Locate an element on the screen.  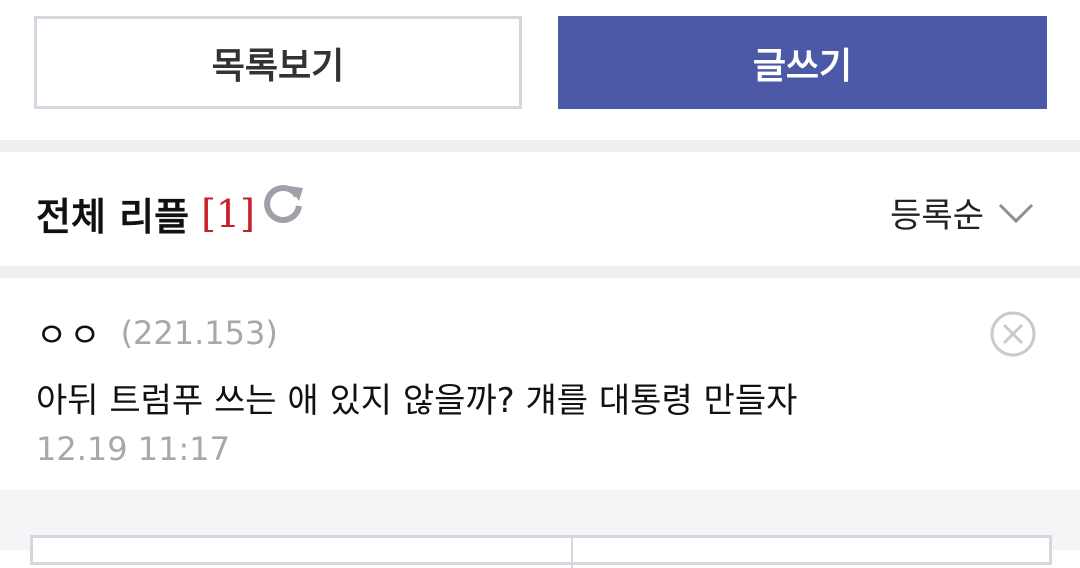
chevron-down-icon is located at coordinates (1016, 213).